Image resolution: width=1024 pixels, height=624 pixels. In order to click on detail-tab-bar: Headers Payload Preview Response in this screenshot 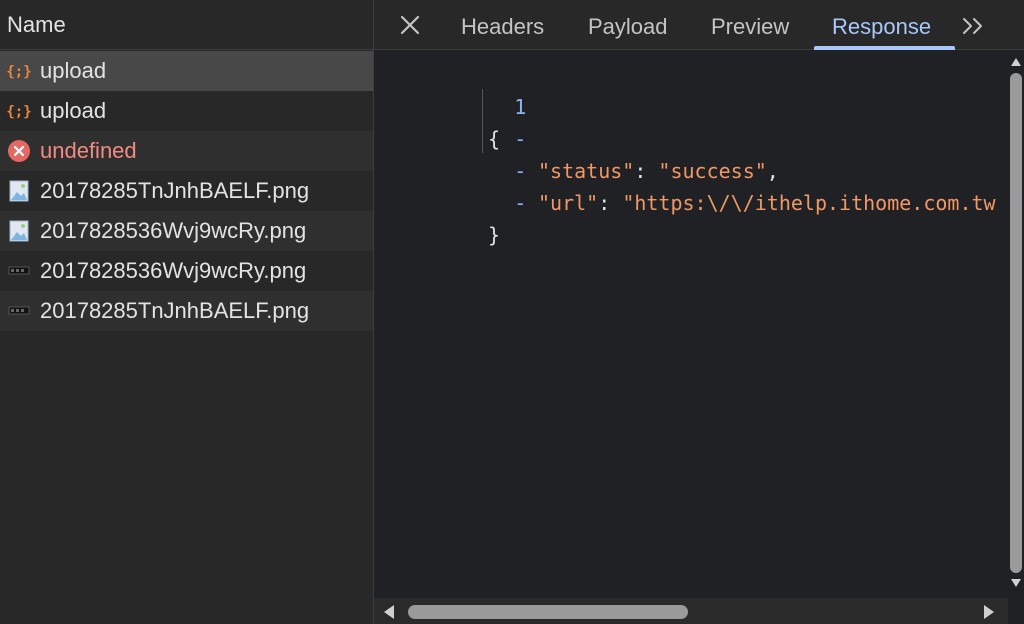, I will do `click(699, 25)`.